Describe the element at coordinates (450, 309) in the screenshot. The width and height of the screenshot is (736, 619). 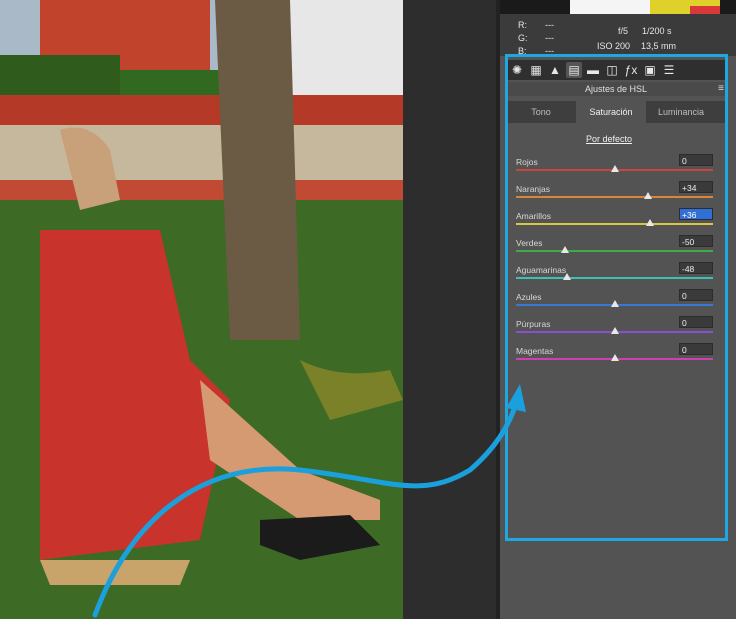
I see `canvas-background` at that location.